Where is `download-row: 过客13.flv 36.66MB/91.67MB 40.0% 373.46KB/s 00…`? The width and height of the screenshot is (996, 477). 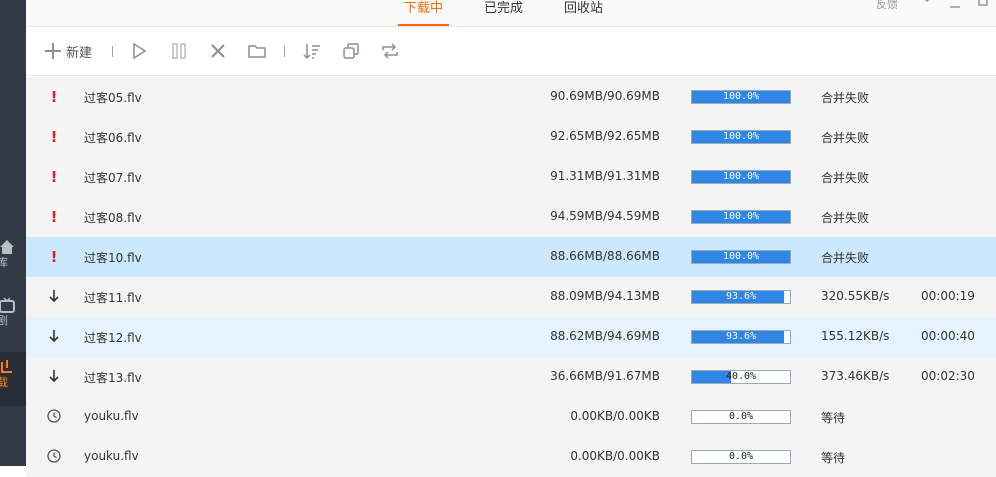 download-row: 过客13.flv 36.66MB/91.67MB 40.0% 373.46KB/s 00… is located at coordinates (511, 377).